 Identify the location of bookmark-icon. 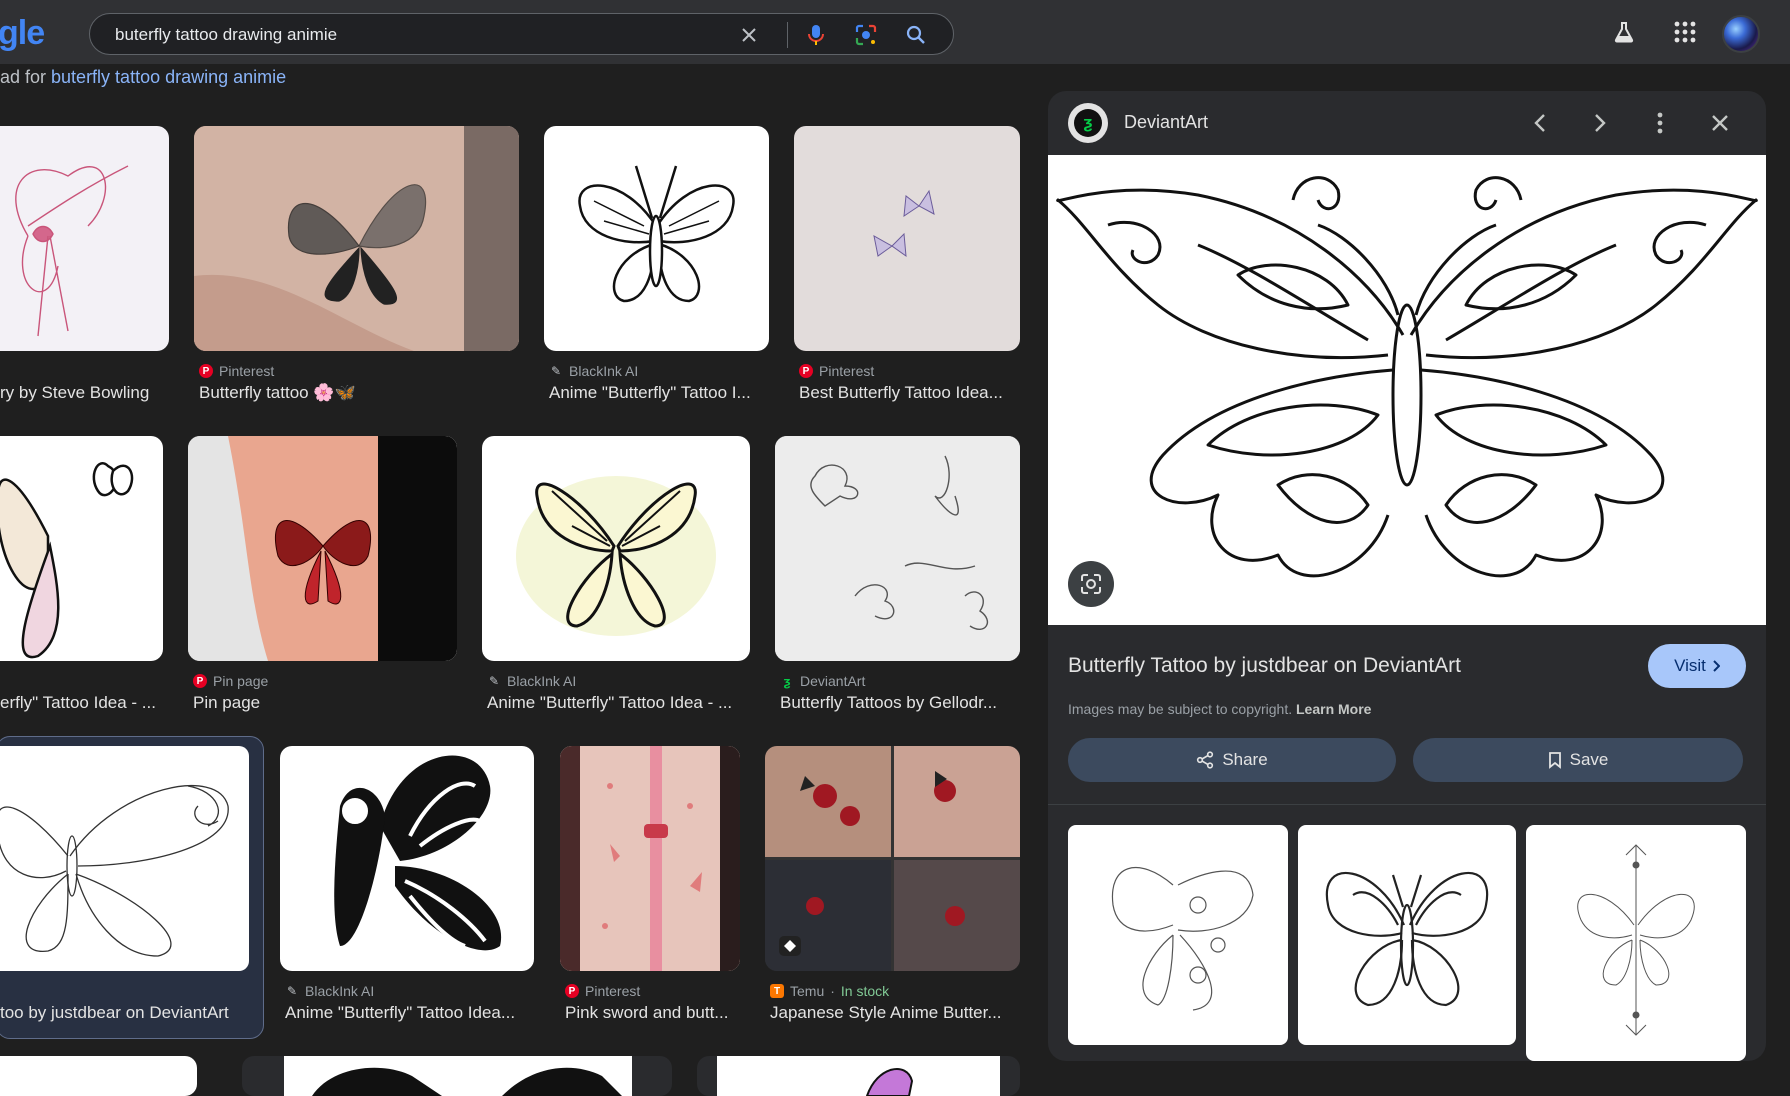
(1554, 760).